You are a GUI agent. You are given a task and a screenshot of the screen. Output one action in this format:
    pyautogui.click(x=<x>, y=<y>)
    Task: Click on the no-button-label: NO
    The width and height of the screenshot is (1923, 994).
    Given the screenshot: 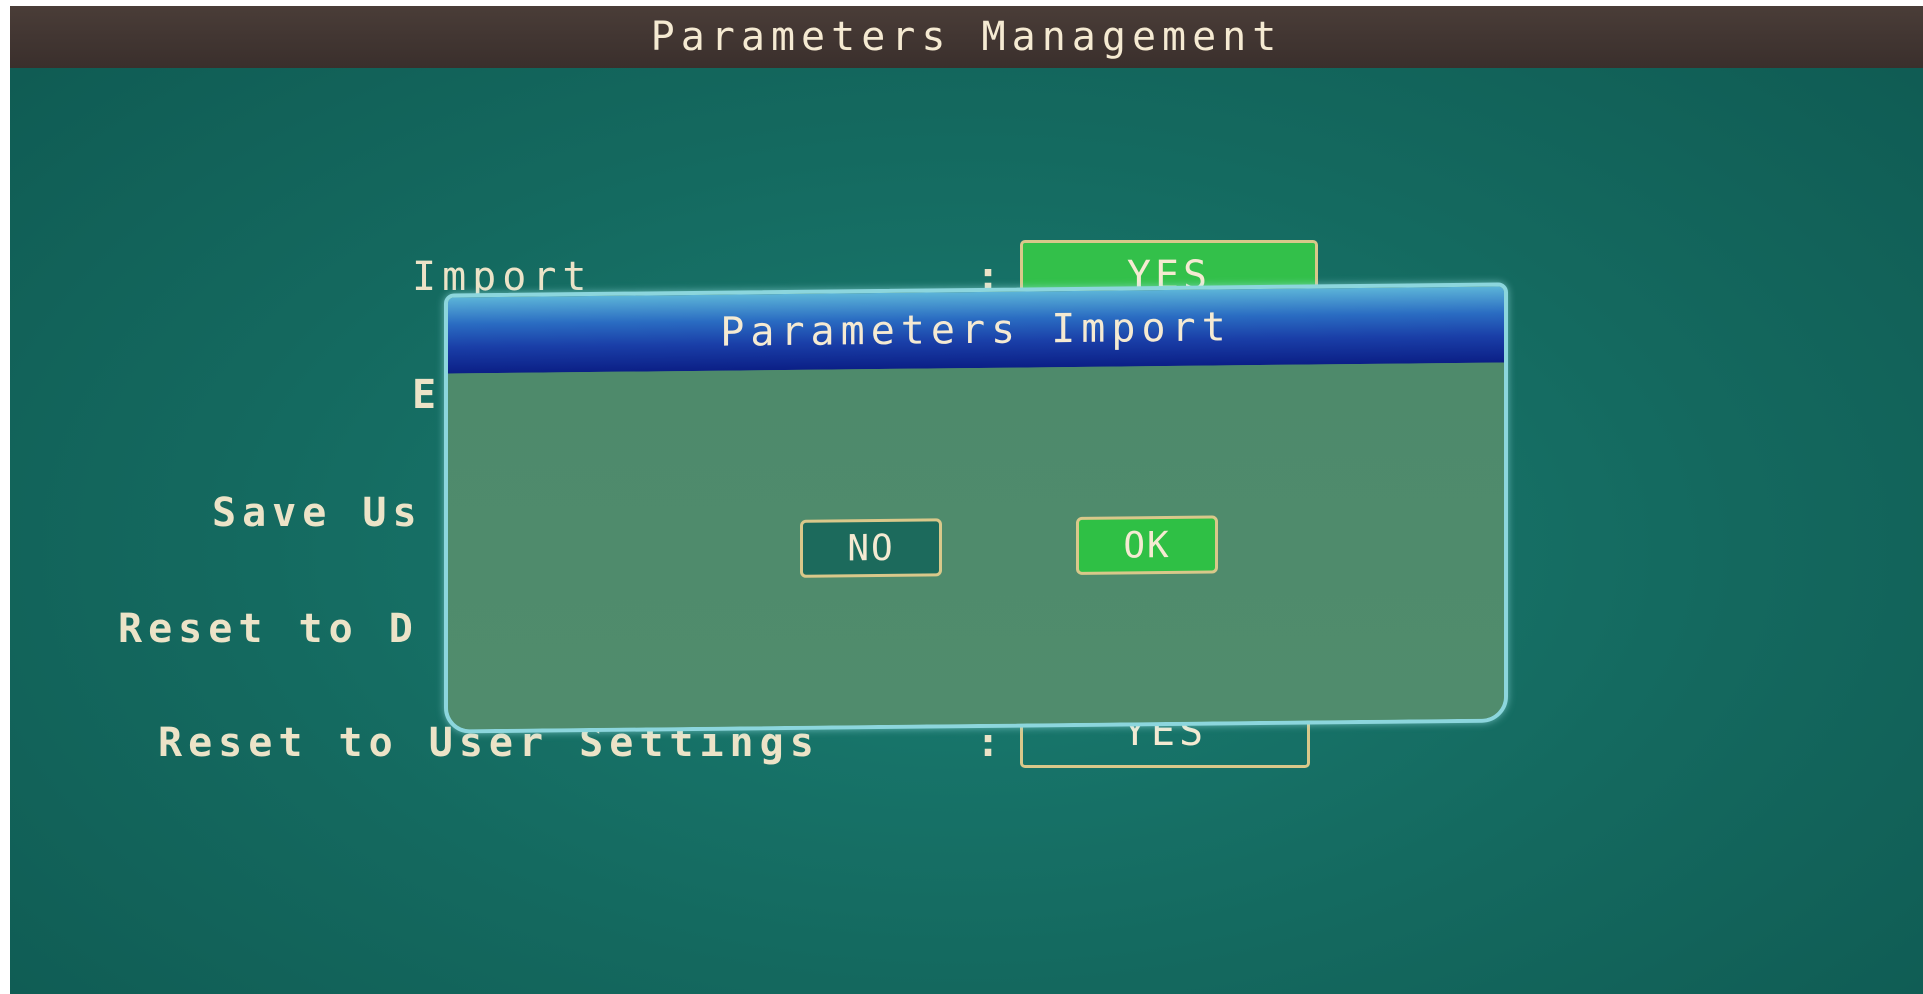 What is the action you would take?
    pyautogui.click(x=871, y=548)
    